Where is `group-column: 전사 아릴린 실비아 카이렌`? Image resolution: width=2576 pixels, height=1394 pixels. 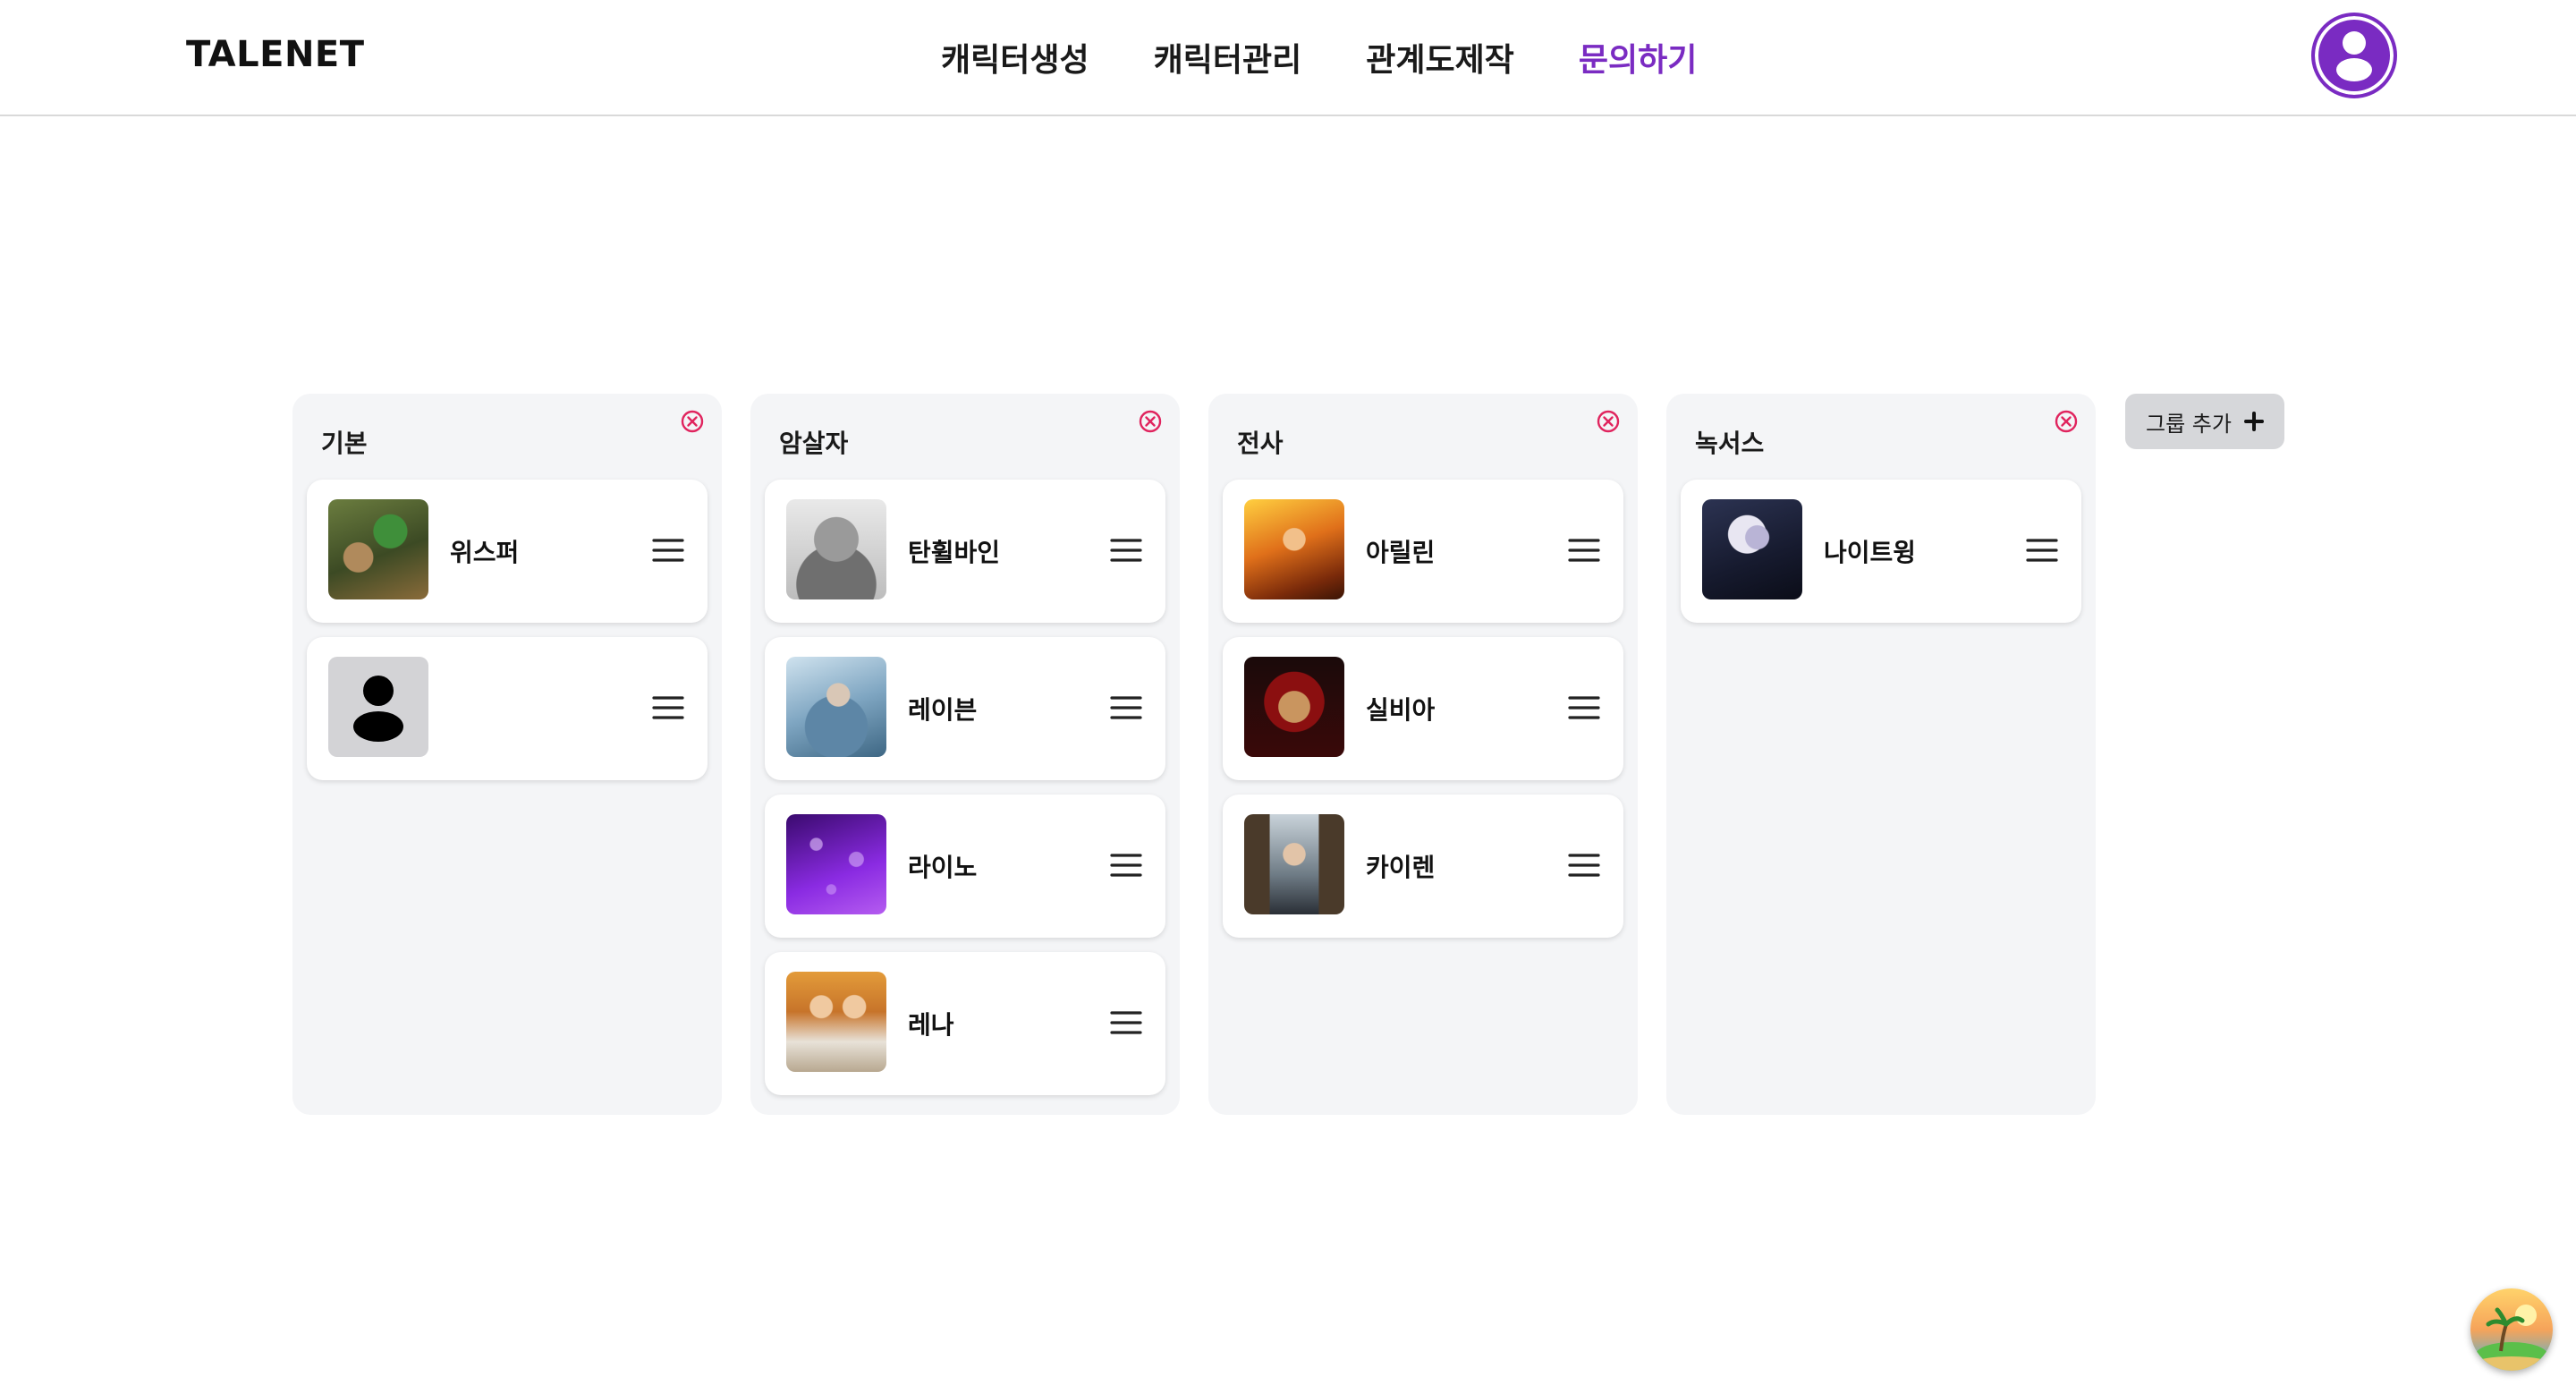
group-column: 전사 아릴린 실비아 카이렌 is located at coordinates (1423, 754).